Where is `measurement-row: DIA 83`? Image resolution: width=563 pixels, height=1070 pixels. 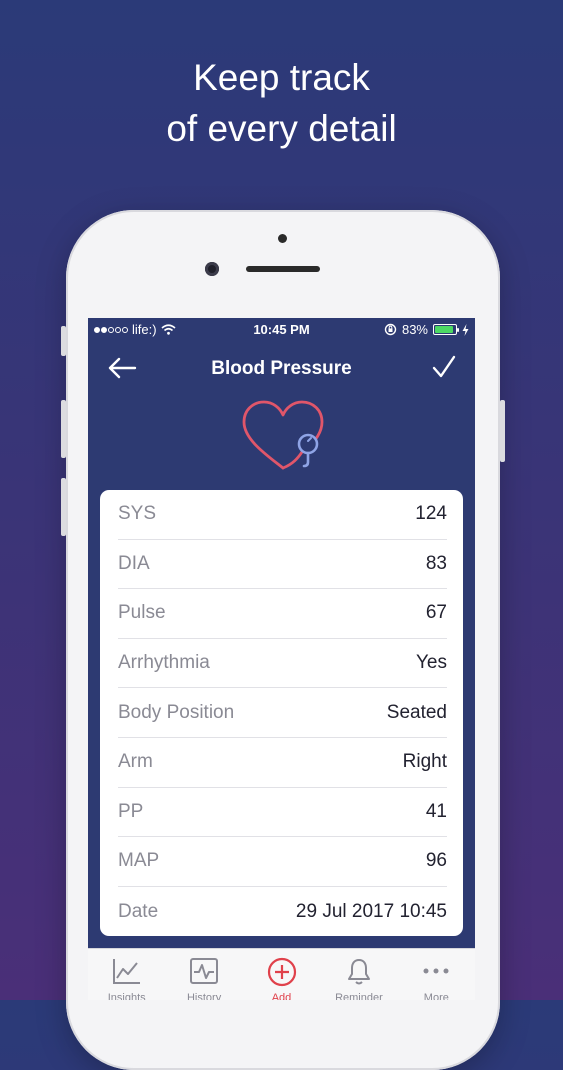 measurement-row: DIA 83 is located at coordinates (282, 565).